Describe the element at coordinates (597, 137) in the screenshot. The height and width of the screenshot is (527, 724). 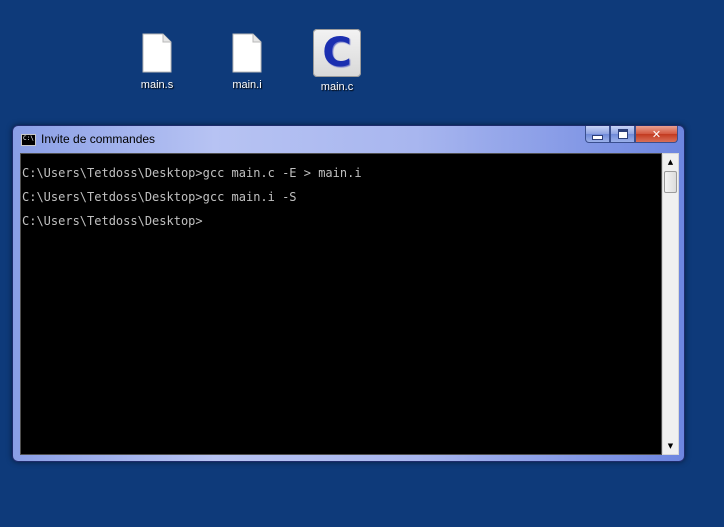
I see `minimize-icon` at that location.